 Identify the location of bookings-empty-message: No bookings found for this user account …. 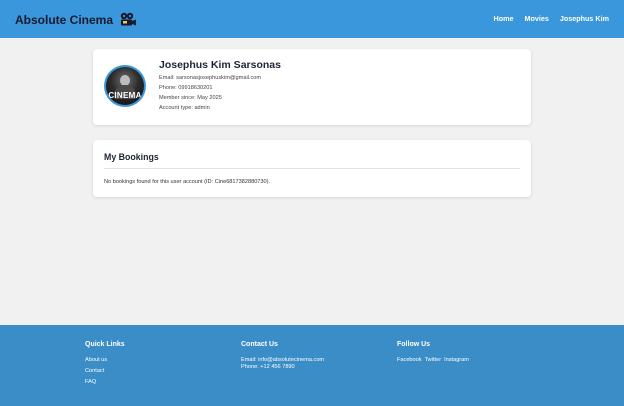
(187, 182).